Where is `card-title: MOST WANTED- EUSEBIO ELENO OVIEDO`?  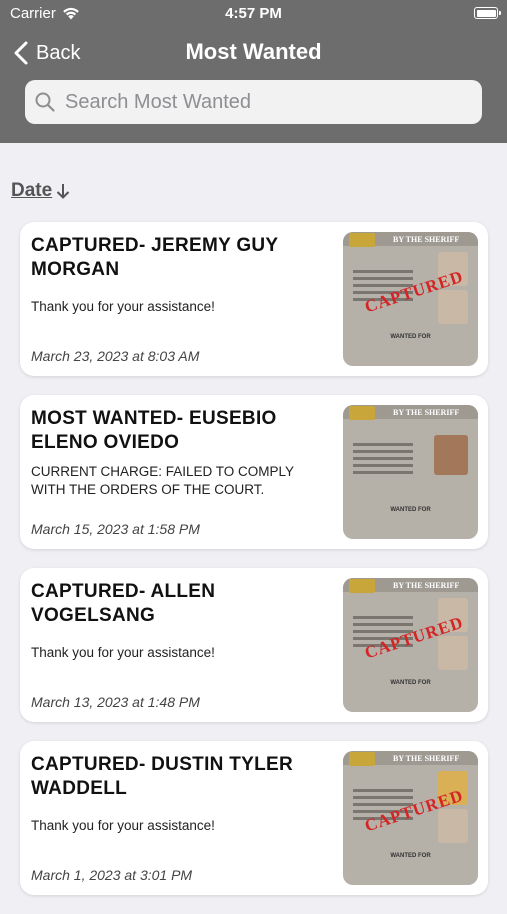 card-title: MOST WANTED- EUSEBIO ELENO OVIEDO is located at coordinates (154, 430).